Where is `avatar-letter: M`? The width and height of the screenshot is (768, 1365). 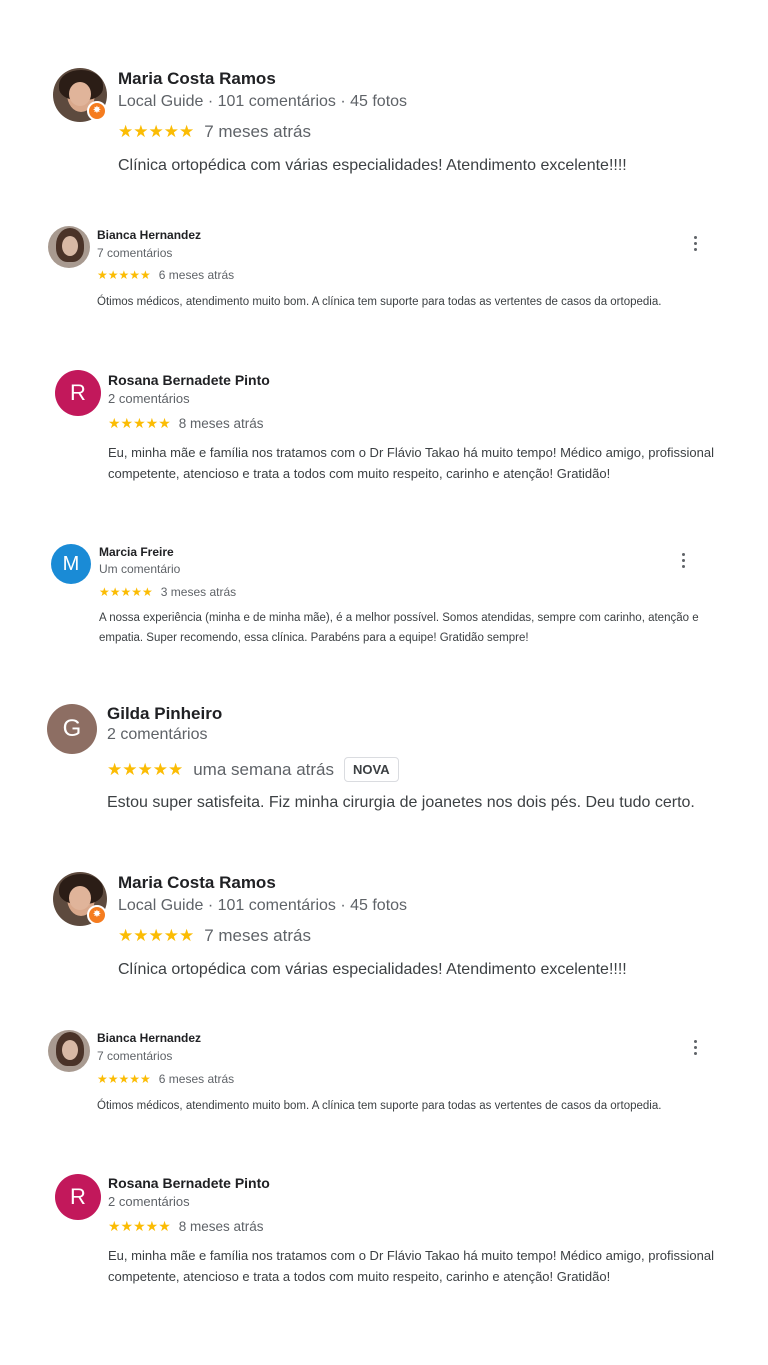
avatar-letter: M is located at coordinates (71, 563).